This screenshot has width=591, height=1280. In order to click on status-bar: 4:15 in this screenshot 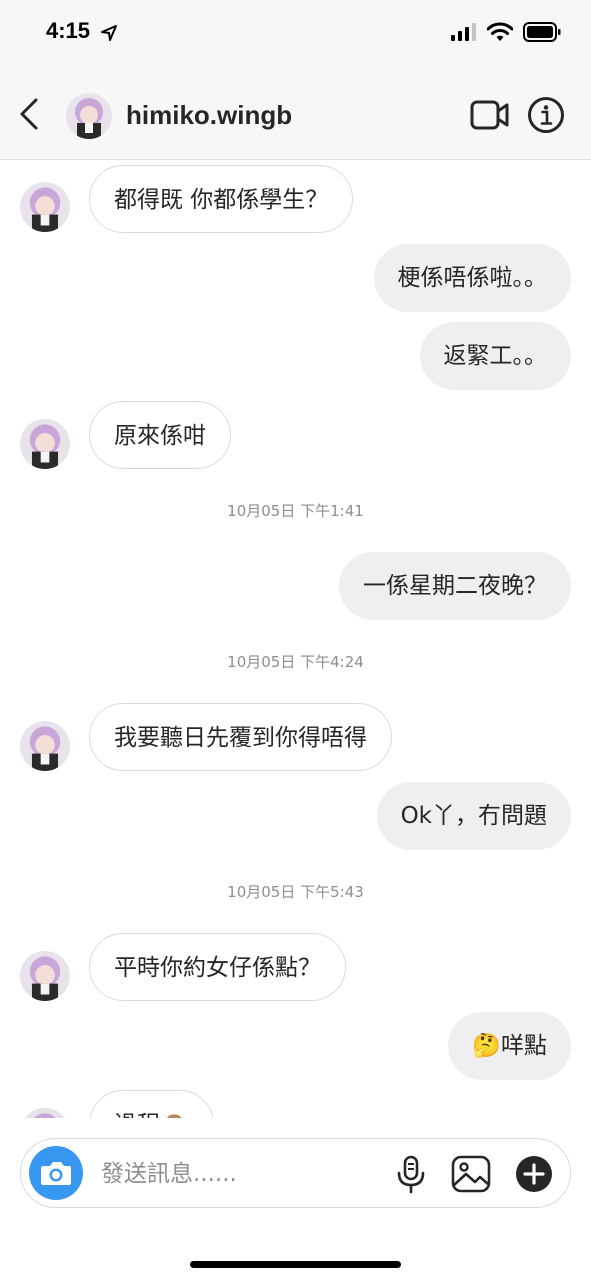, I will do `click(295, 35)`.